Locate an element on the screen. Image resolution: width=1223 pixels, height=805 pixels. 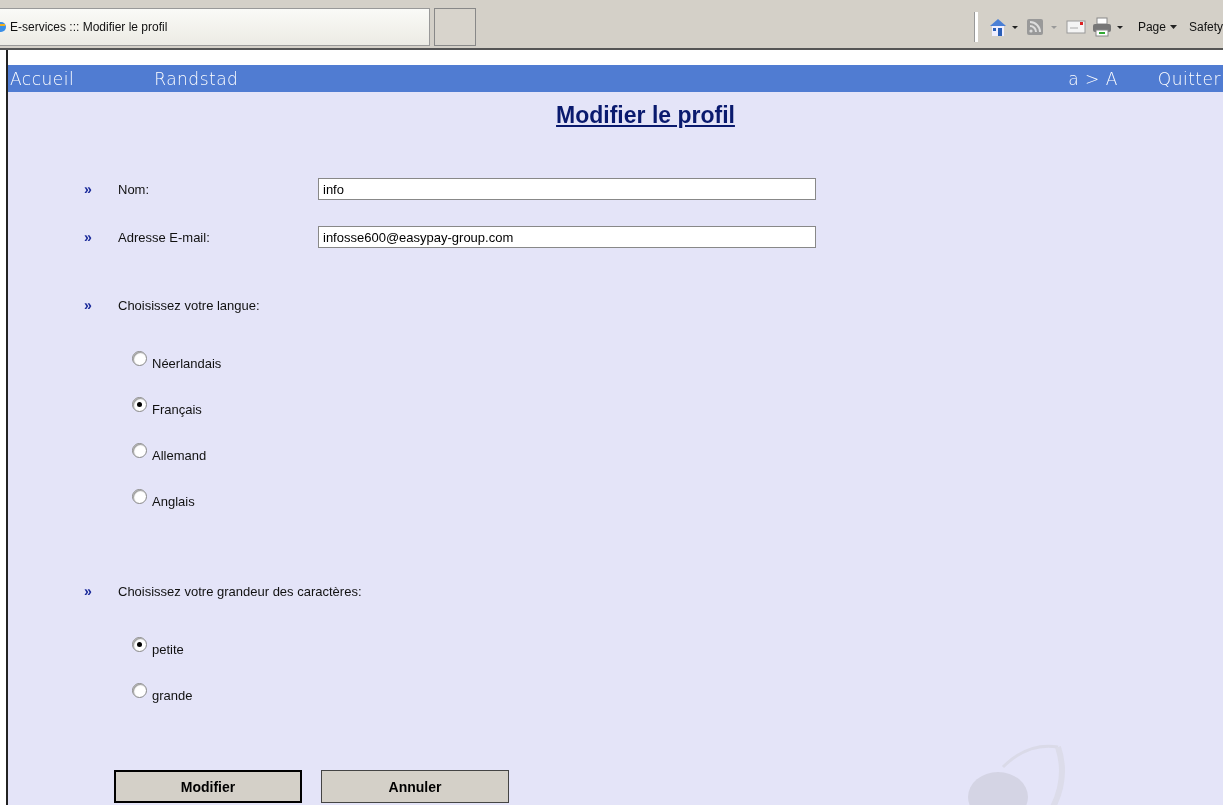
feed-icon is located at coordinates (1042, 26).